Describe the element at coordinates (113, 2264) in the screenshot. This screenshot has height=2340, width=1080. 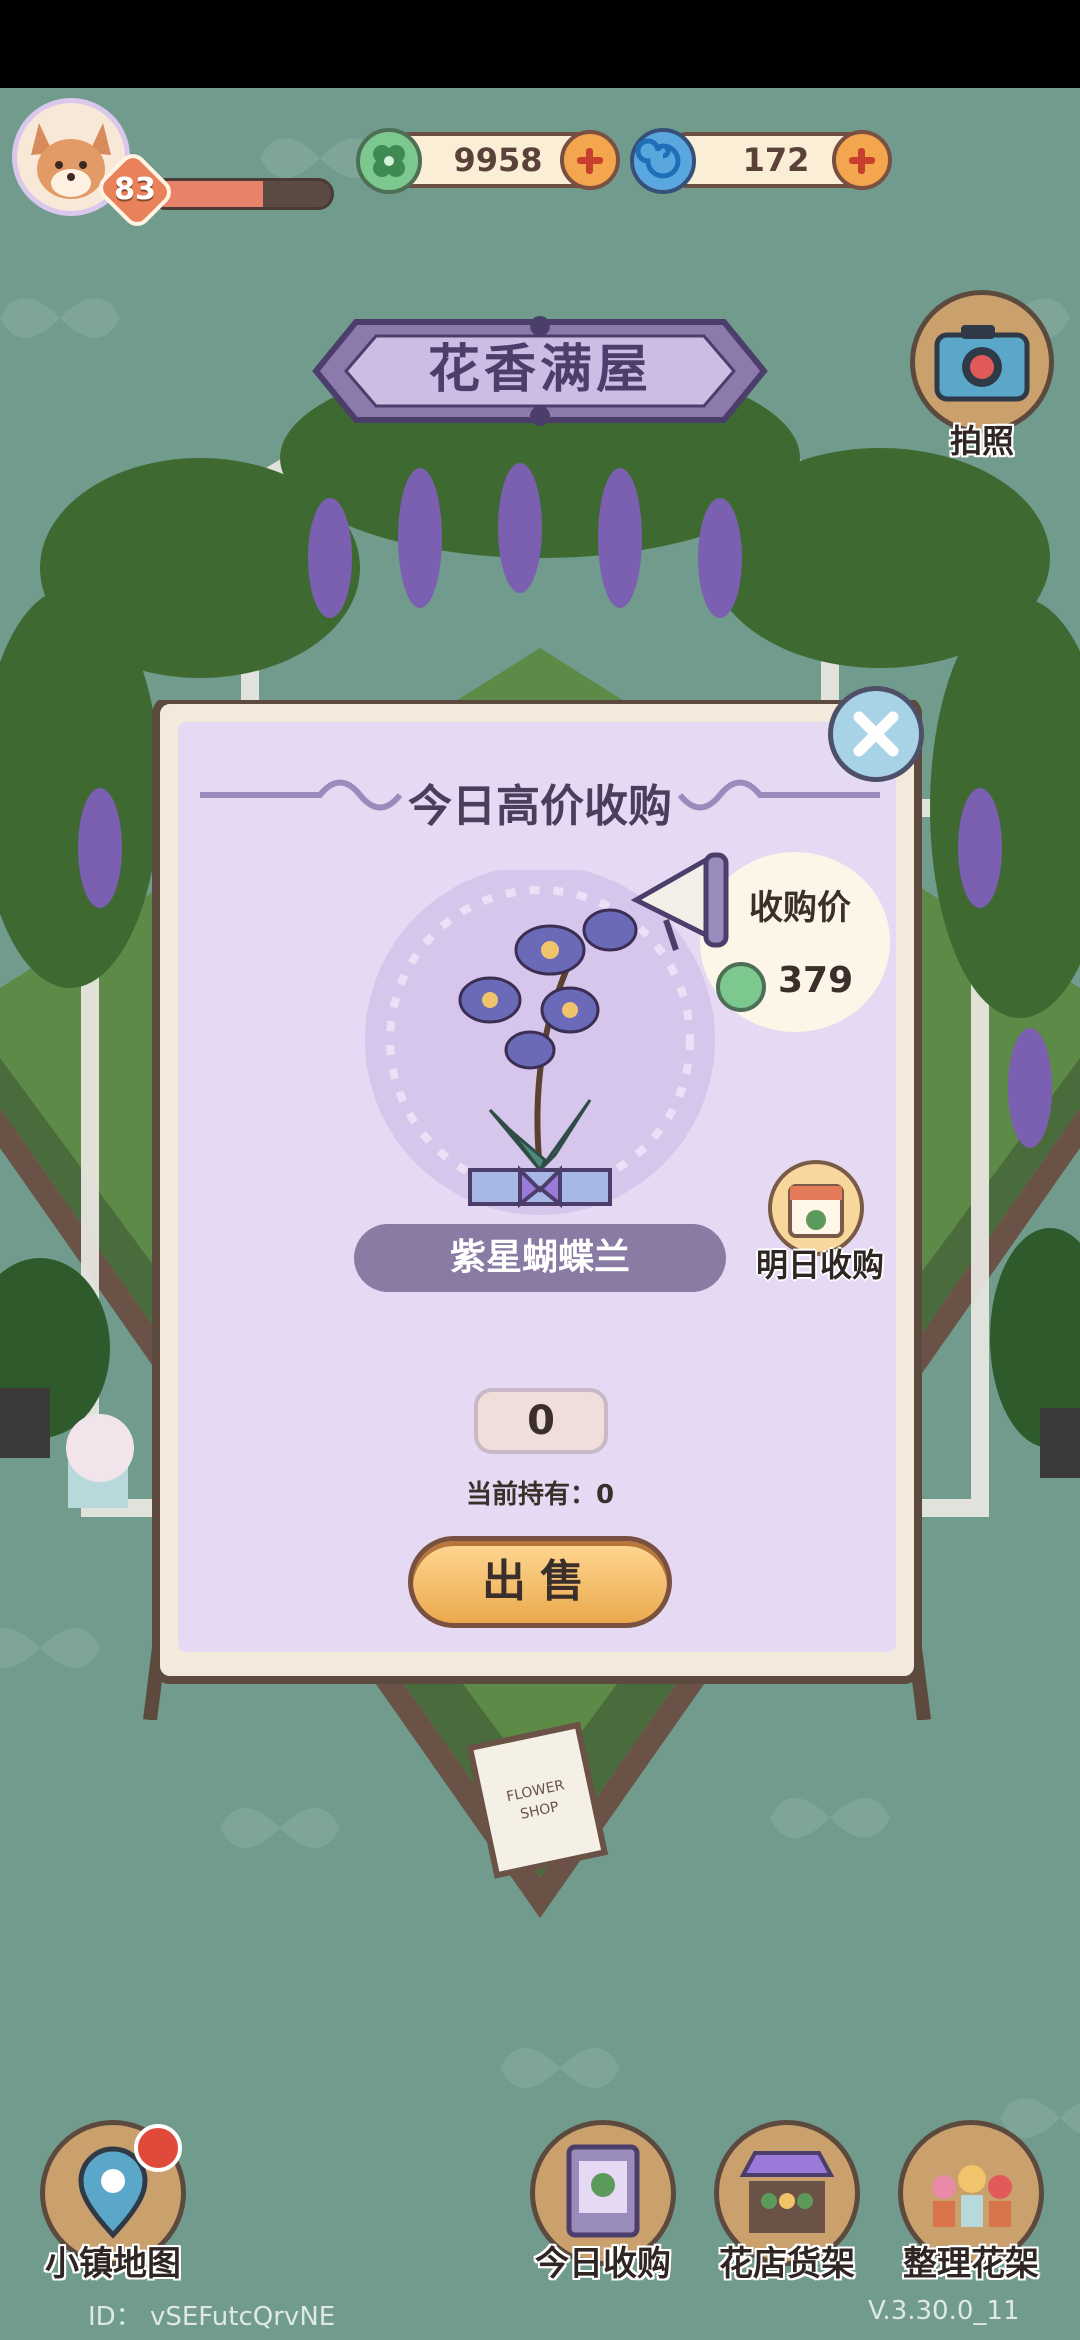
I see `town-map-label: 小镇地图` at that location.